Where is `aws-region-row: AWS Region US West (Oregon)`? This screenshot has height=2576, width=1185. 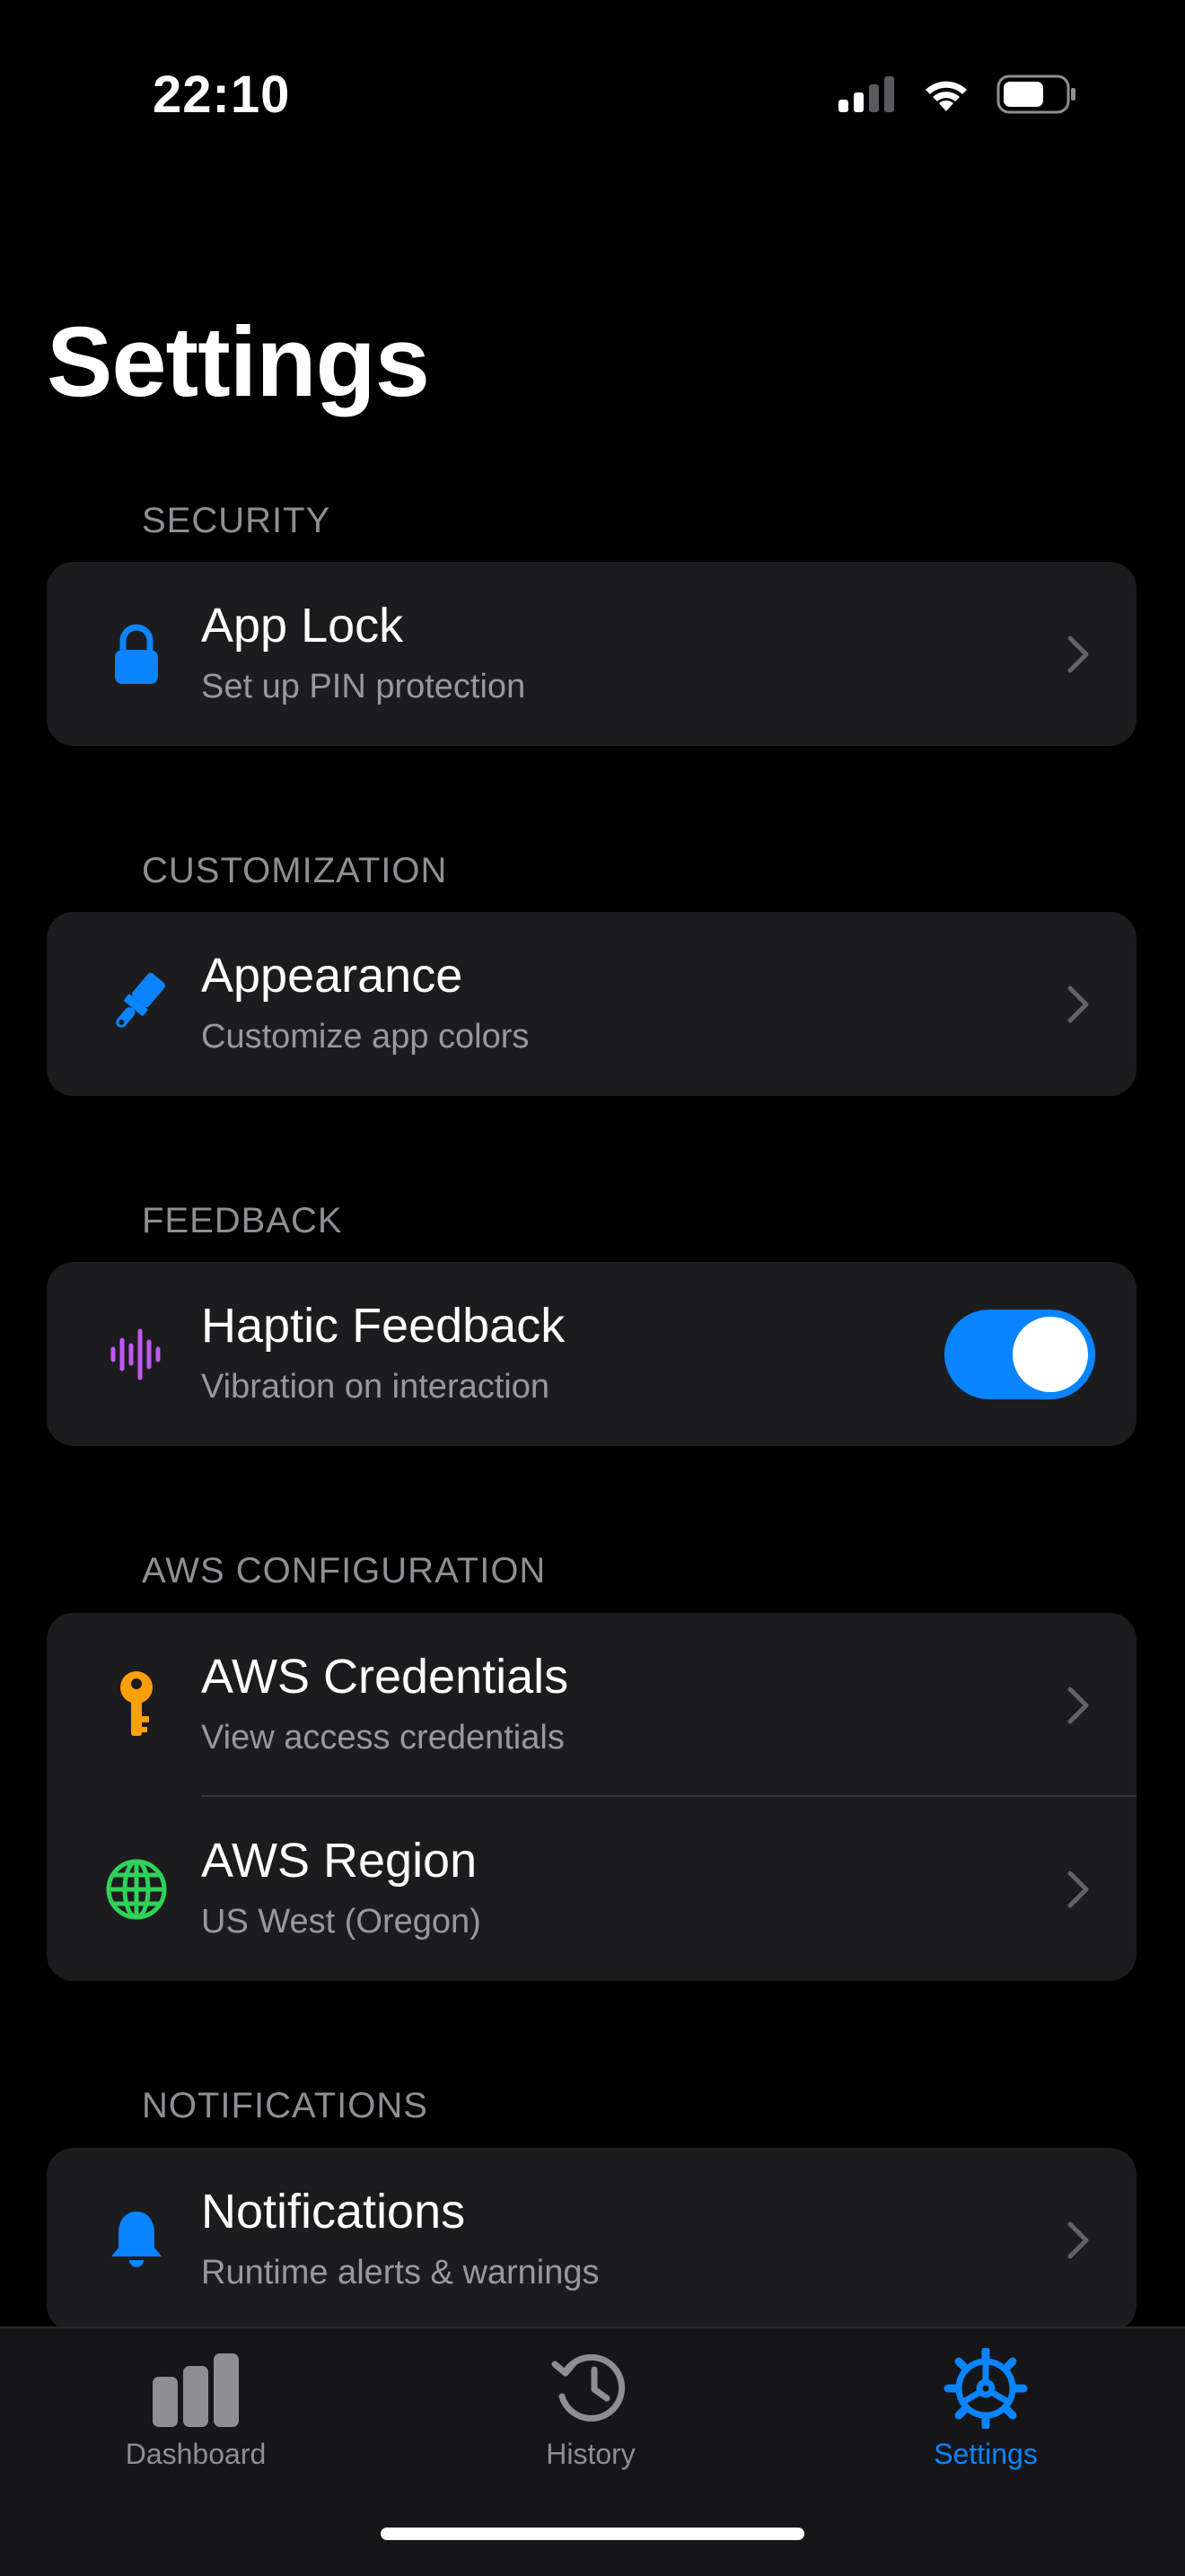 aws-region-row: AWS Region US West (Oregon) is located at coordinates (592, 1889).